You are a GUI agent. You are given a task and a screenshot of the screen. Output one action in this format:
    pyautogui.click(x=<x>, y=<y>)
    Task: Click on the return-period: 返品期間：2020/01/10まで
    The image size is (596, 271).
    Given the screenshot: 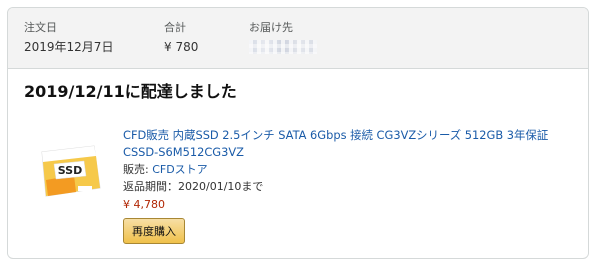 What is the action you would take?
    pyautogui.click(x=193, y=186)
    